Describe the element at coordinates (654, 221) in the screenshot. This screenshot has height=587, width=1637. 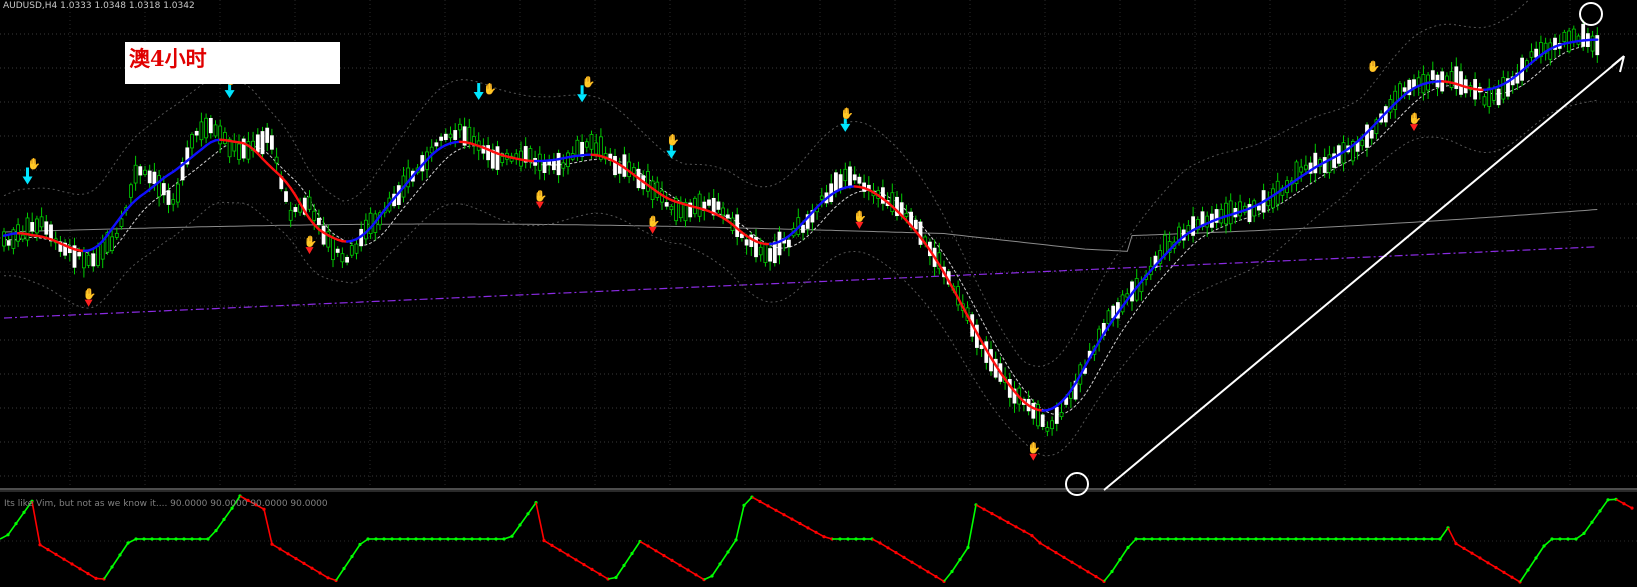
I see `hand-low-icon: ✋` at that location.